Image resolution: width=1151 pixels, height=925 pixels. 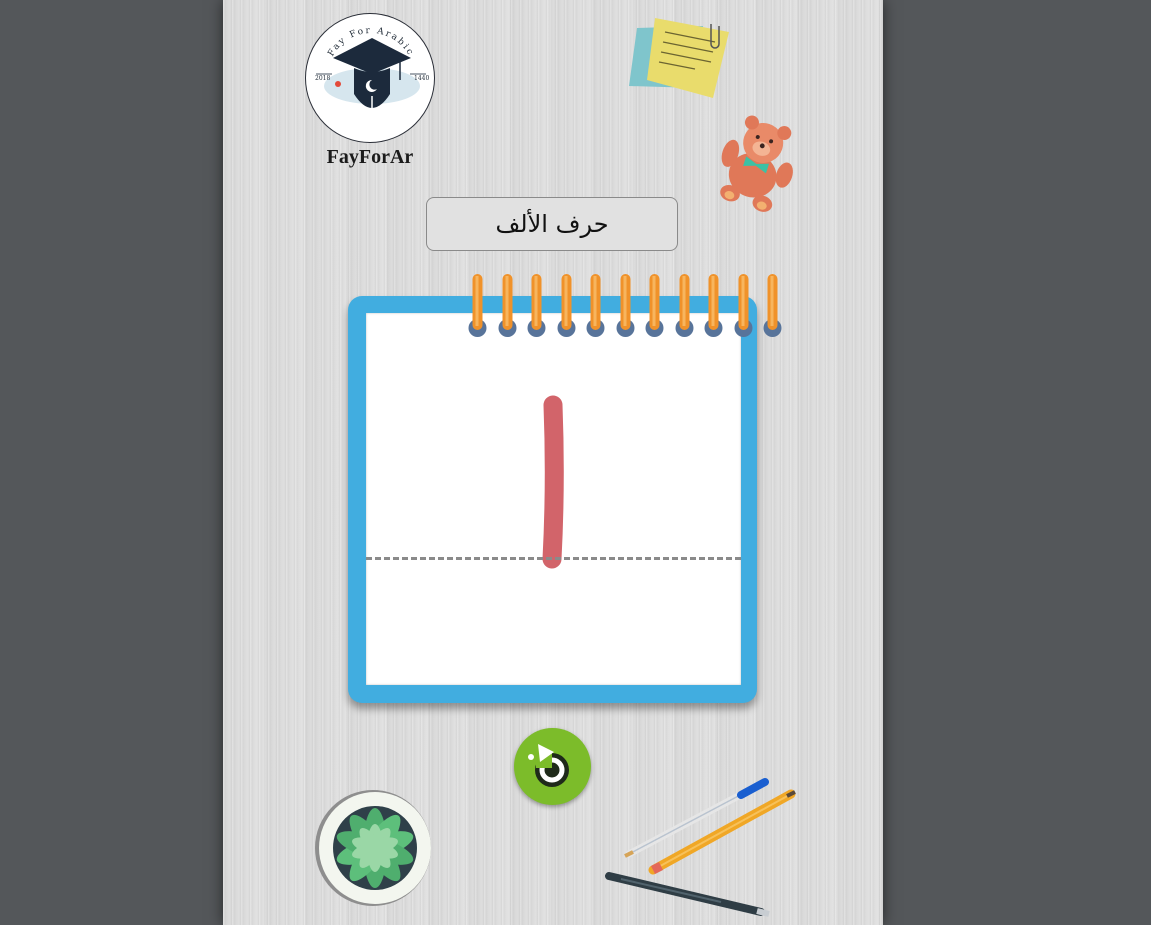 What do you see at coordinates (548, 765) in the screenshot?
I see `refresh-icon` at bounding box center [548, 765].